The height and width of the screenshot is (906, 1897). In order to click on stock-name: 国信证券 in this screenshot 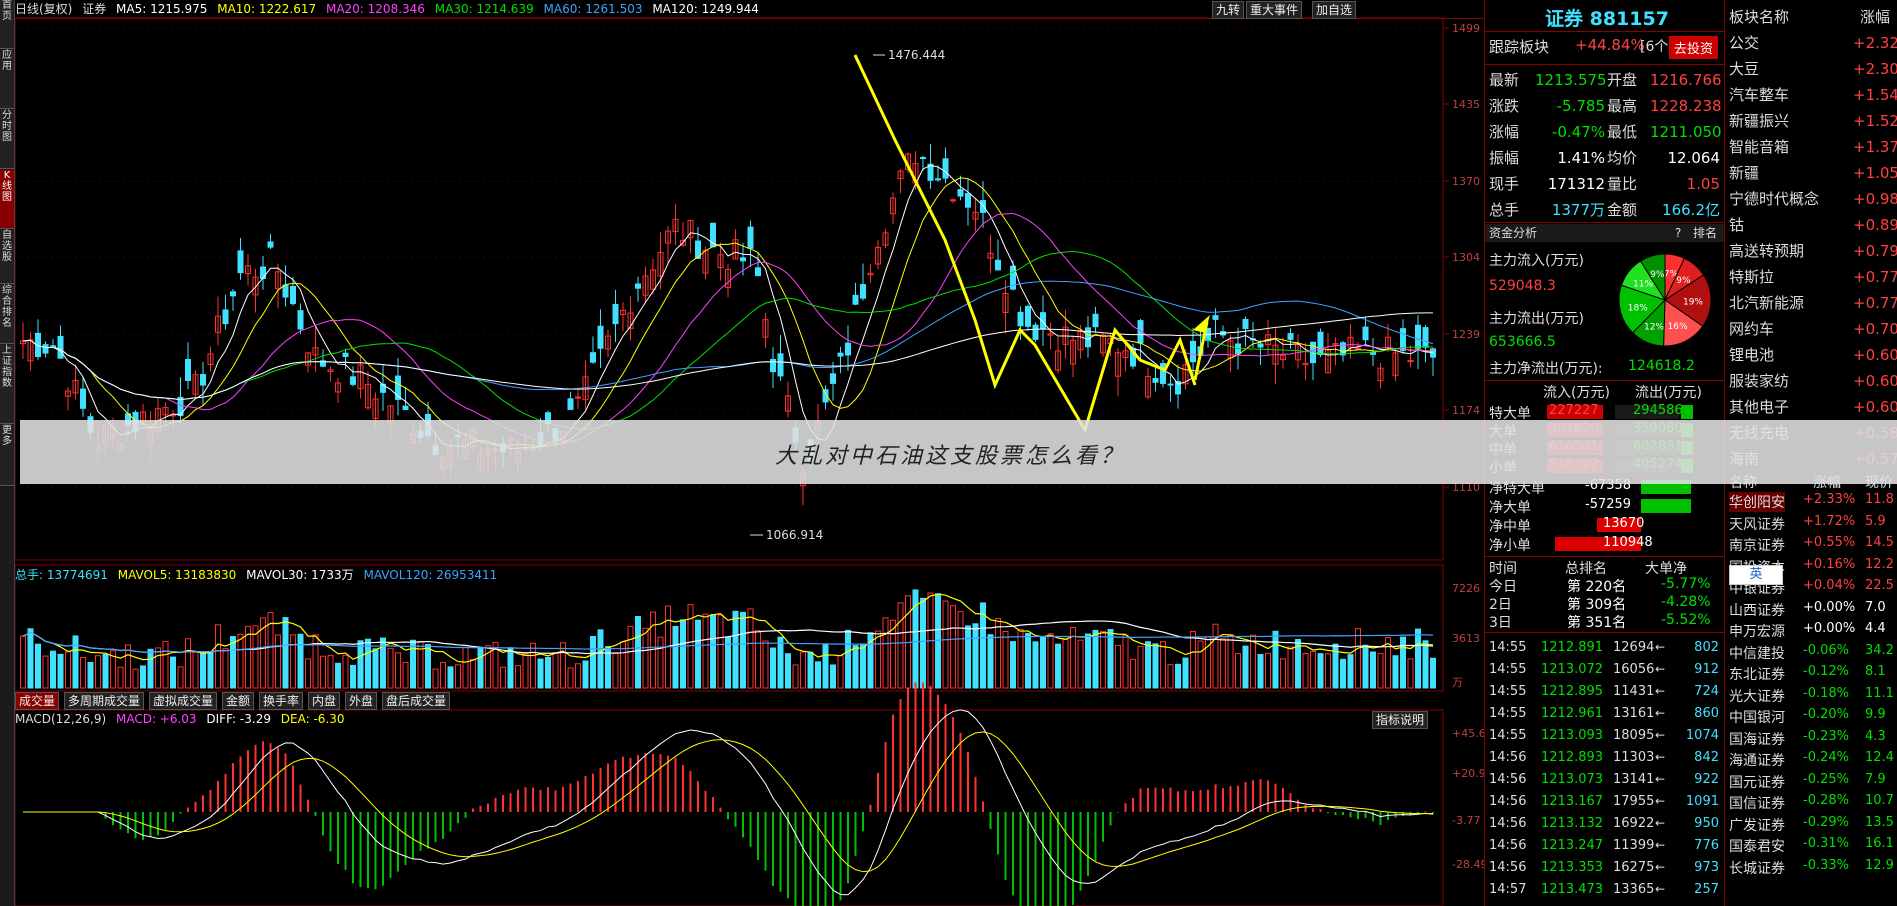, I will do `click(1757, 803)`.